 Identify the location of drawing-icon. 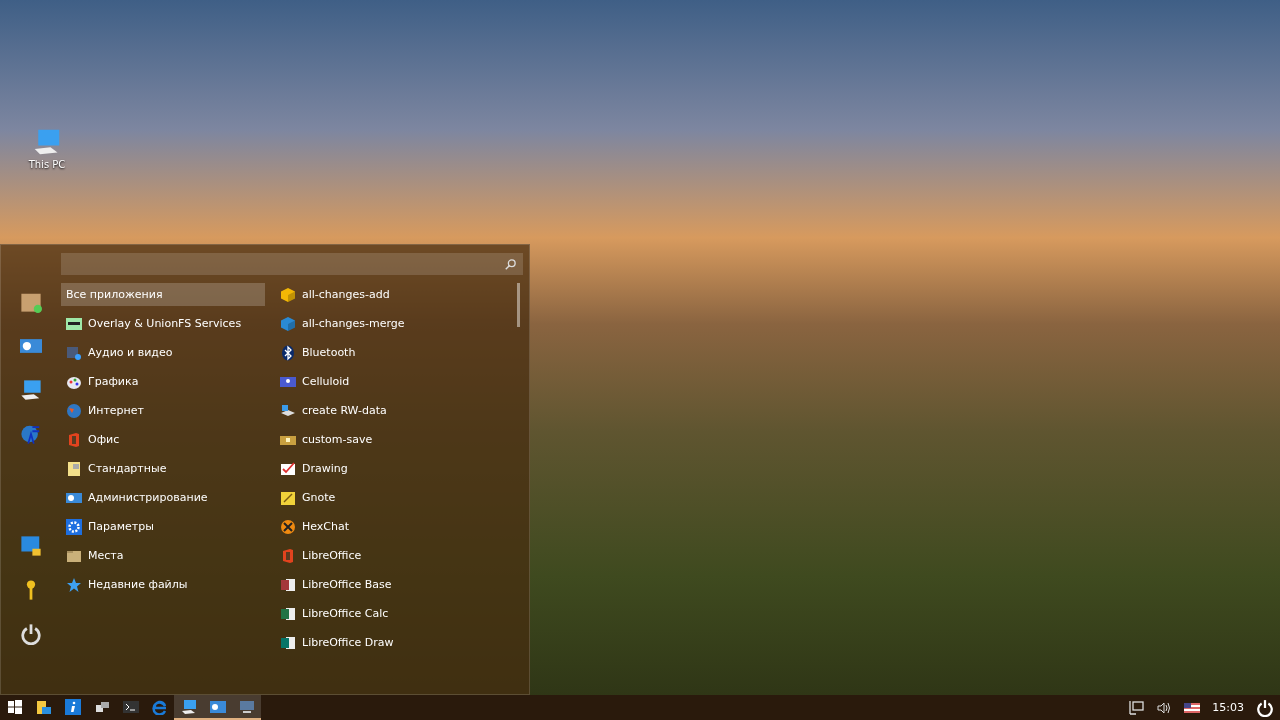
(288, 468).